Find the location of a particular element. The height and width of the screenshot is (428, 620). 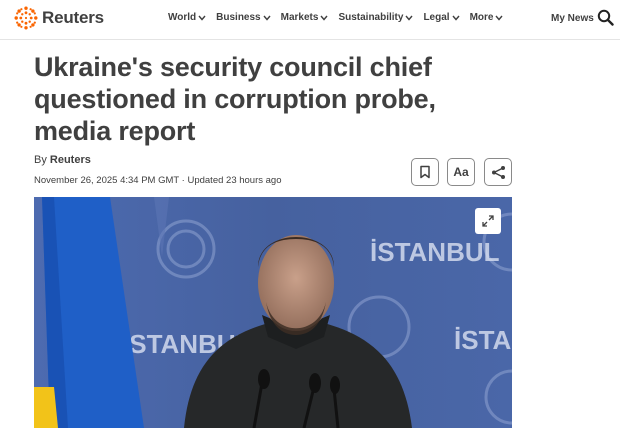

my-news-link: My News is located at coordinates (572, 18).